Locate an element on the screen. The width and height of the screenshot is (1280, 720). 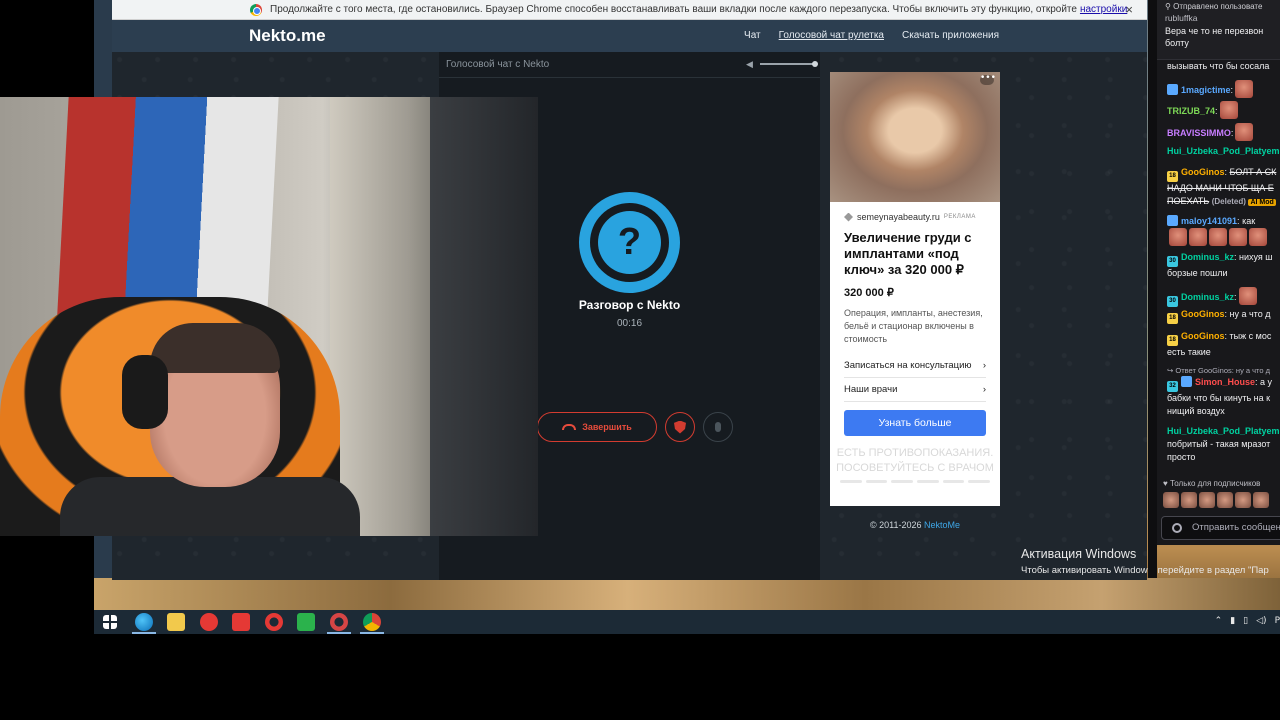
chat-message: 18 GooGinos: тыж с мос есть такие is located at coordinates (1219, 344).